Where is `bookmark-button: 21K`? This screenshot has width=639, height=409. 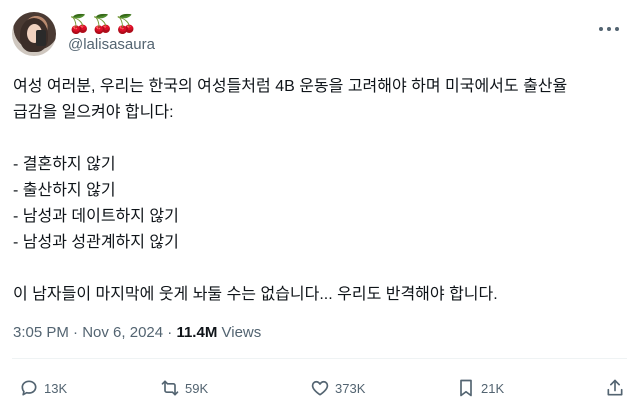
bookmark-button: 21K is located at coordinates (480, 388).